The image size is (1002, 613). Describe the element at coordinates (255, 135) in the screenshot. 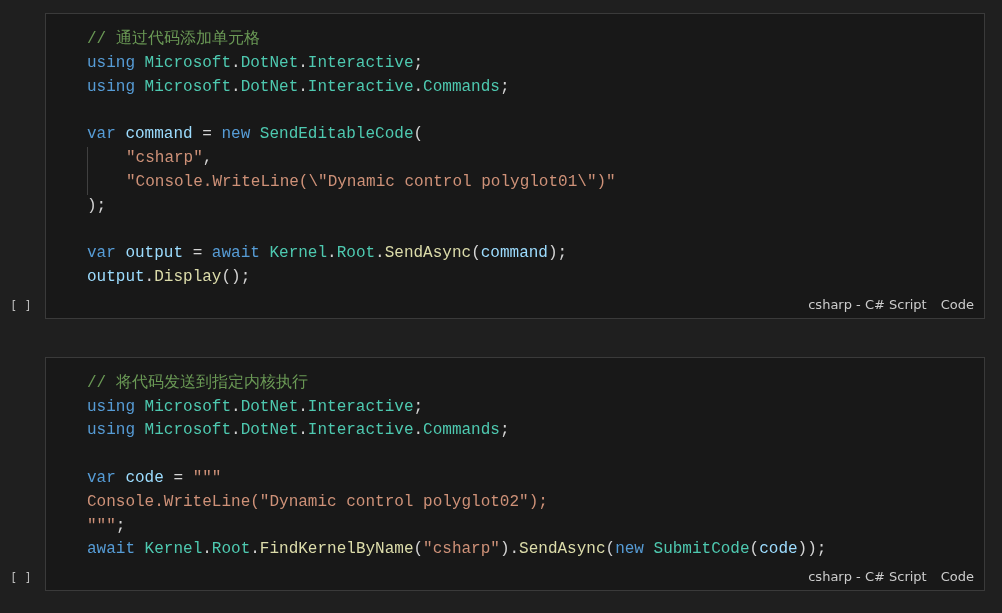

I see `code-line: var command = new SendEditableCode(` at that location.